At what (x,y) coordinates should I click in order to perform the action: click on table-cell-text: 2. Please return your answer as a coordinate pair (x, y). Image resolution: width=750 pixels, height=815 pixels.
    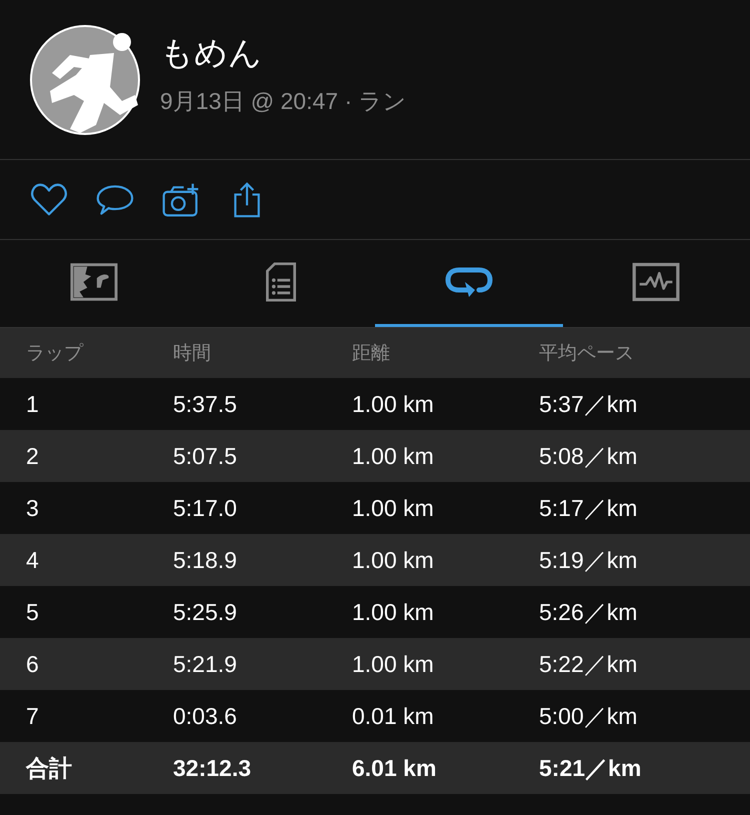
    Looking at the image, I should click on (33, 456).